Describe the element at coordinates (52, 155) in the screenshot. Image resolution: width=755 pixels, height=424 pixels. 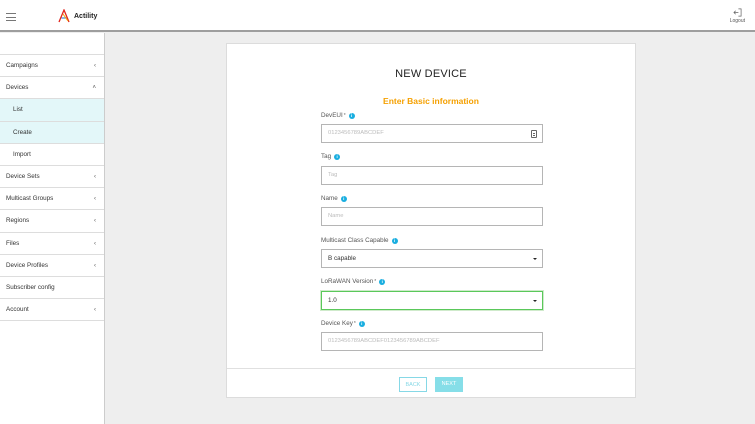
I see `sidebar-item-import: Import` at that location.